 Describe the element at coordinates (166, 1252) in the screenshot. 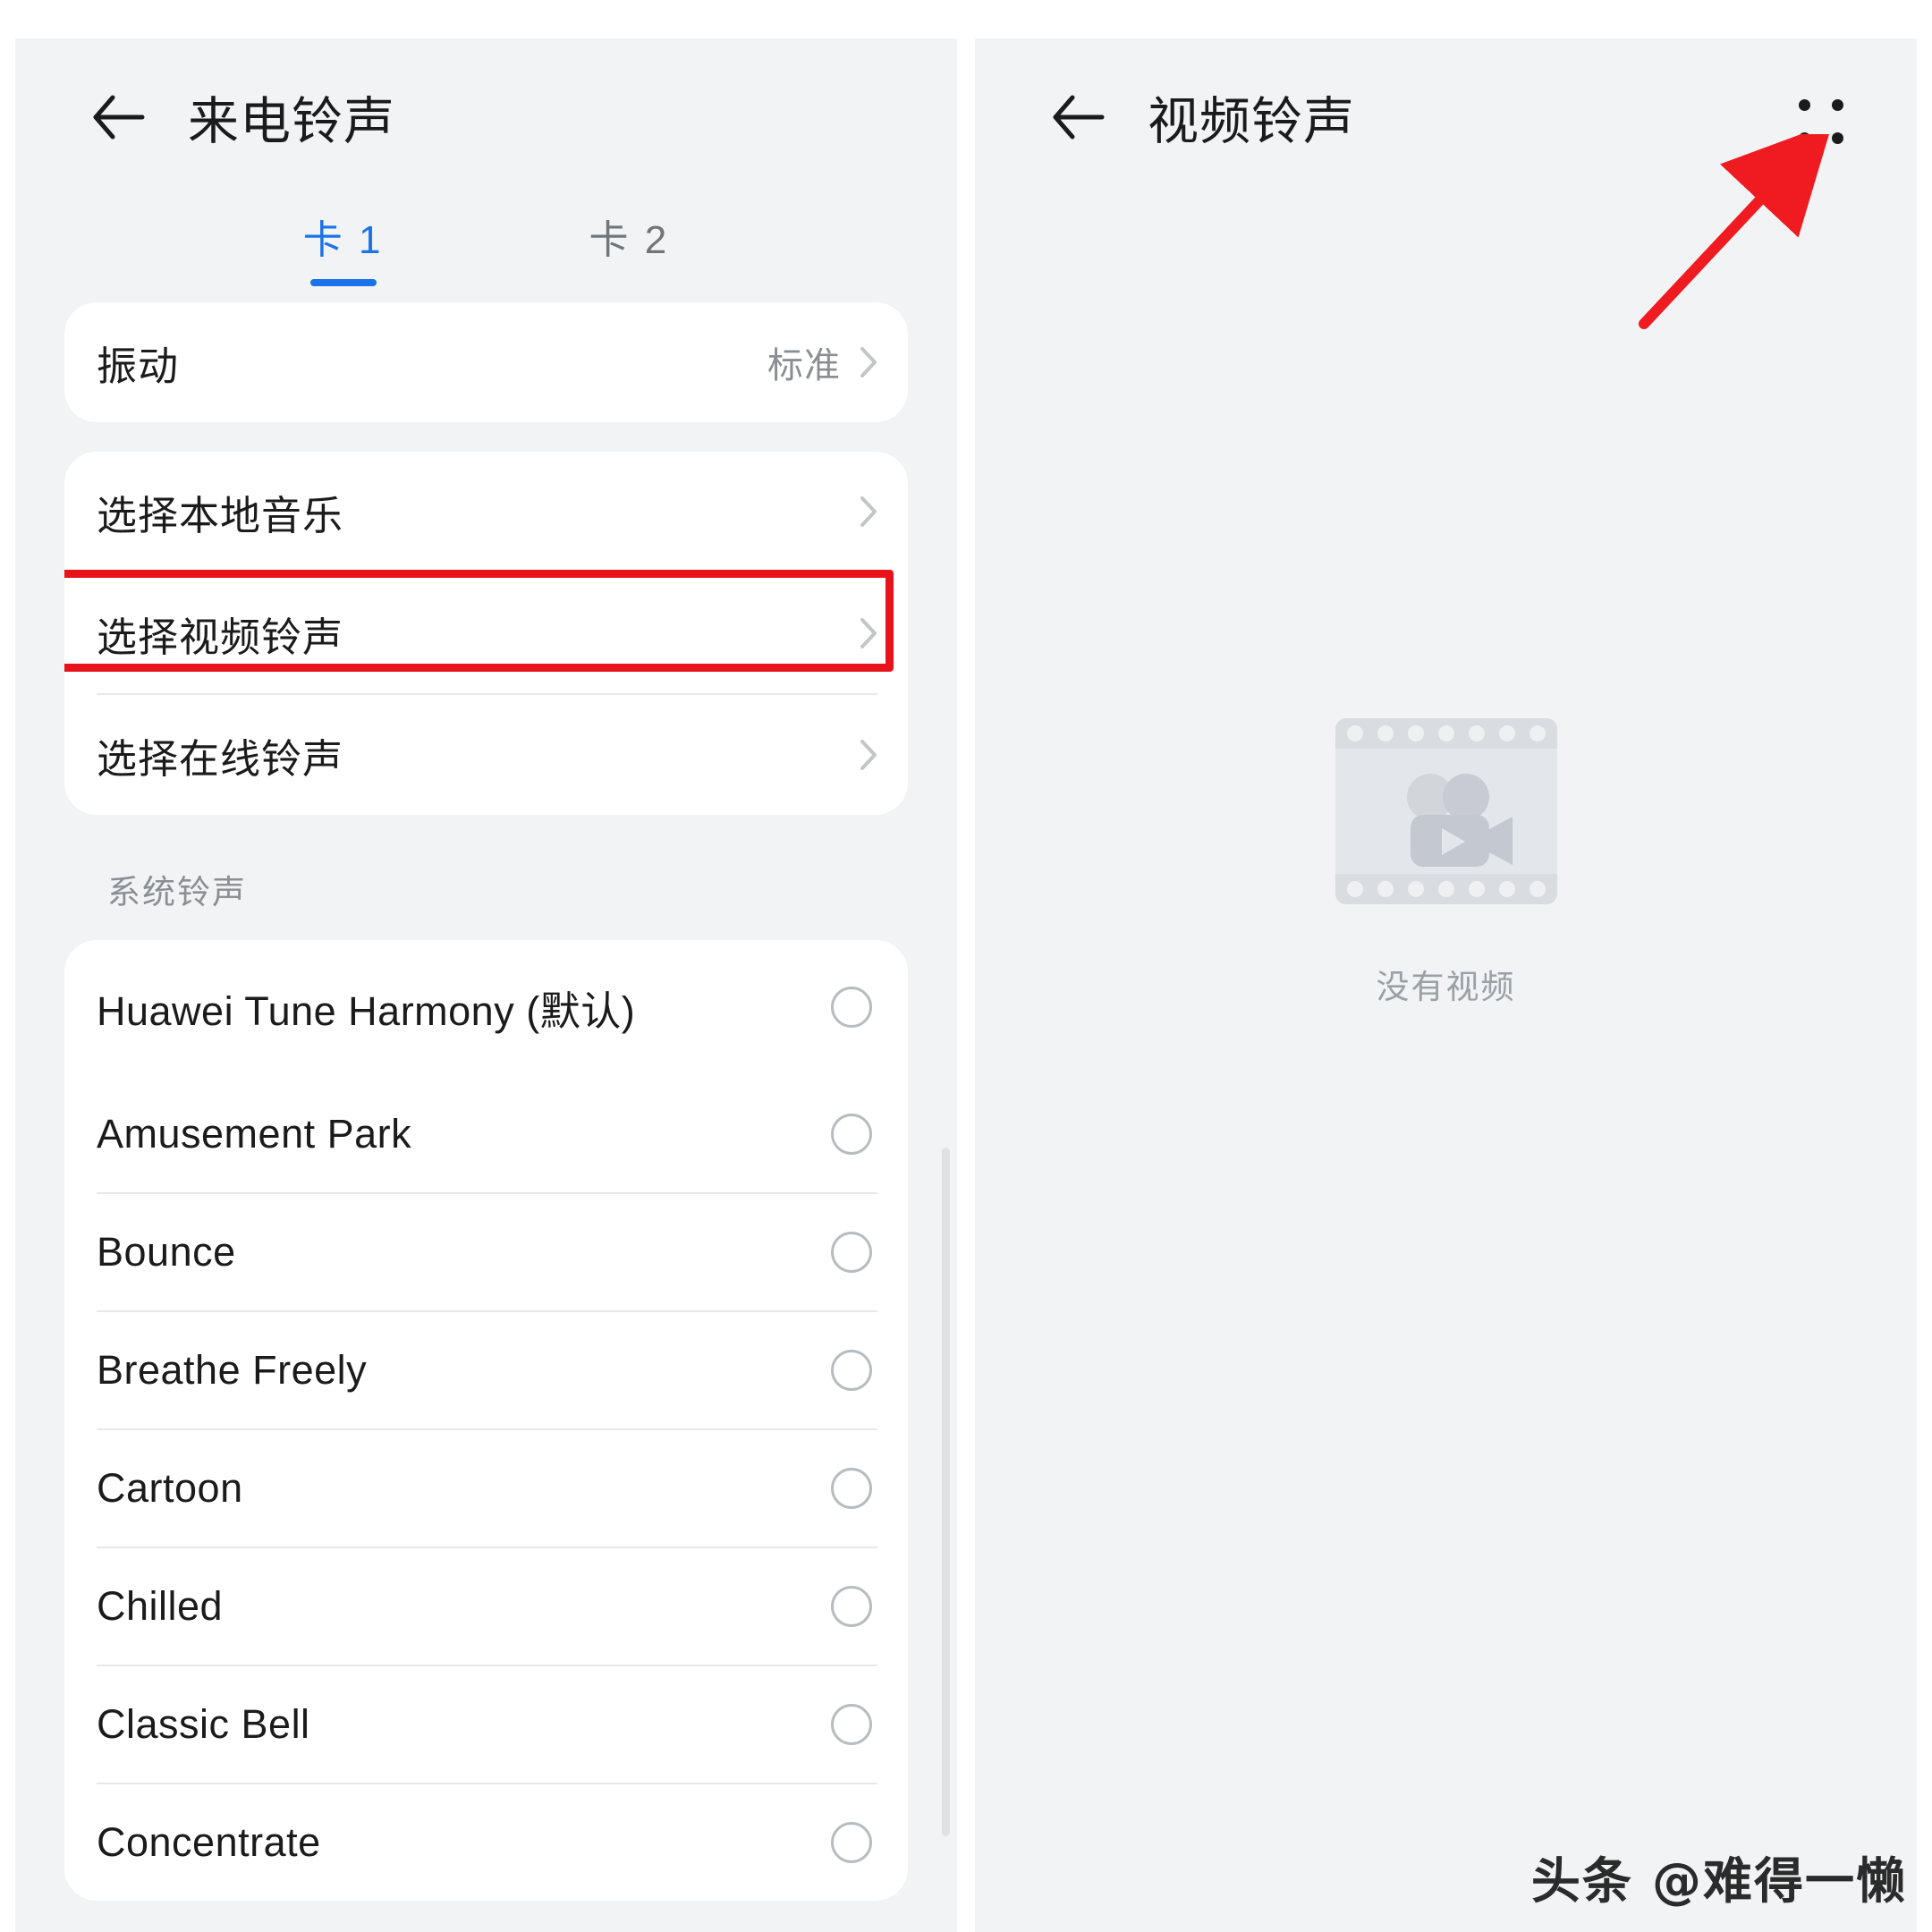

I see `ringtone-name: Bounce` at that location.